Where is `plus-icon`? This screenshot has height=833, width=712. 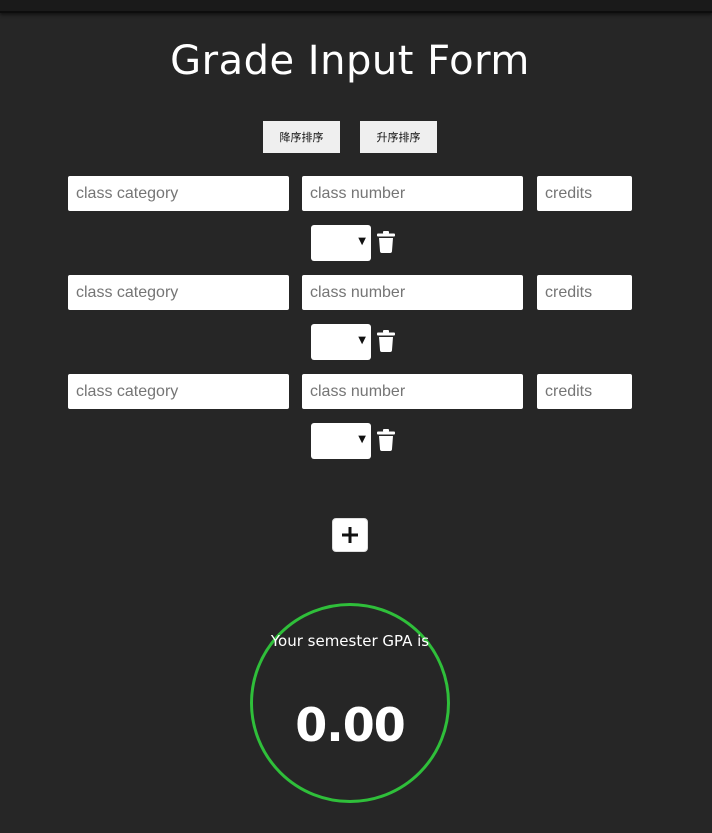
plus-icon is located at coordinates (350, 535).